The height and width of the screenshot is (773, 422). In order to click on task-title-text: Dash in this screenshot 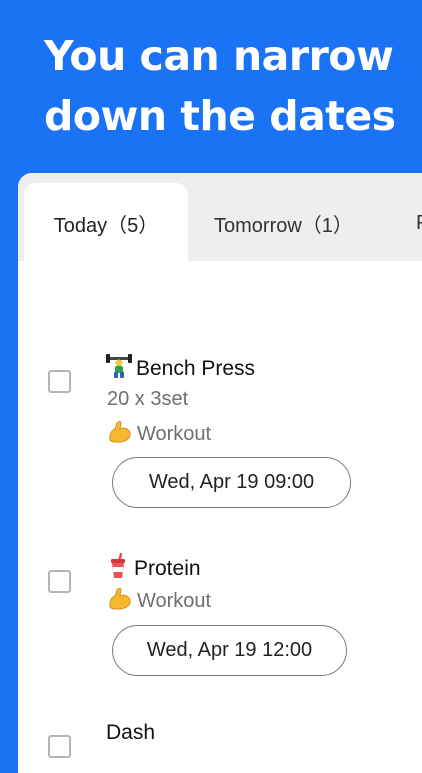, I will do `click(131, 732)`.